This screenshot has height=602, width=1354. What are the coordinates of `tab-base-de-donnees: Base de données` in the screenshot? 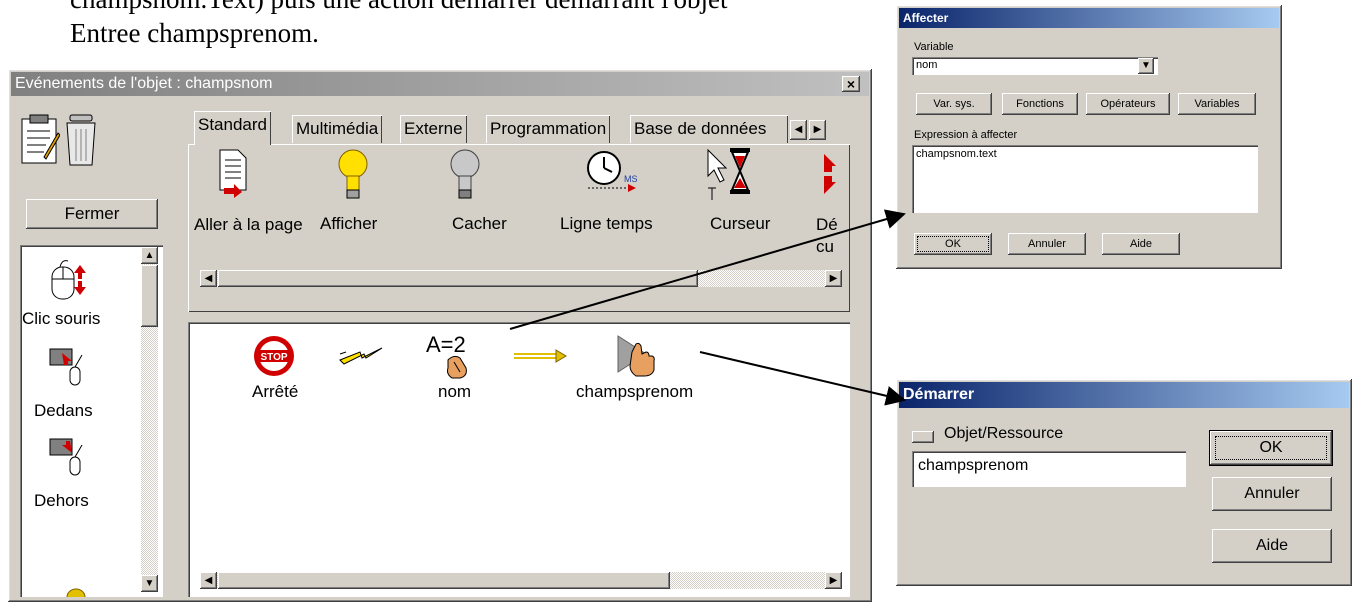 It's located at (709, 129).